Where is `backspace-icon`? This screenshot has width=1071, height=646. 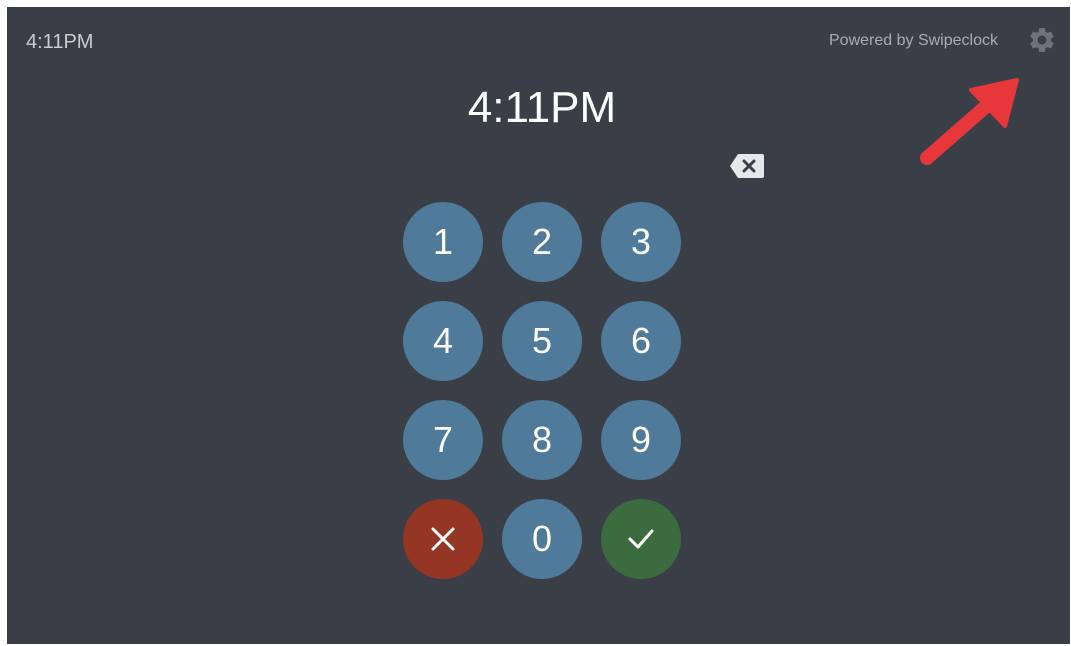 backspace-icon is located at coordinates (747, 166).